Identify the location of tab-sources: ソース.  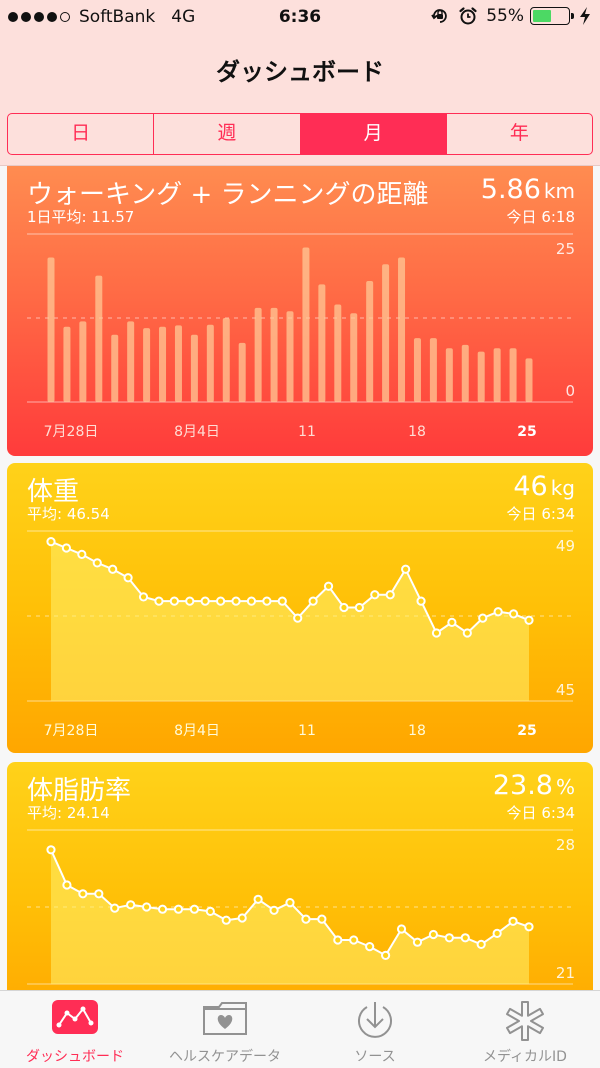
(375, 1029).